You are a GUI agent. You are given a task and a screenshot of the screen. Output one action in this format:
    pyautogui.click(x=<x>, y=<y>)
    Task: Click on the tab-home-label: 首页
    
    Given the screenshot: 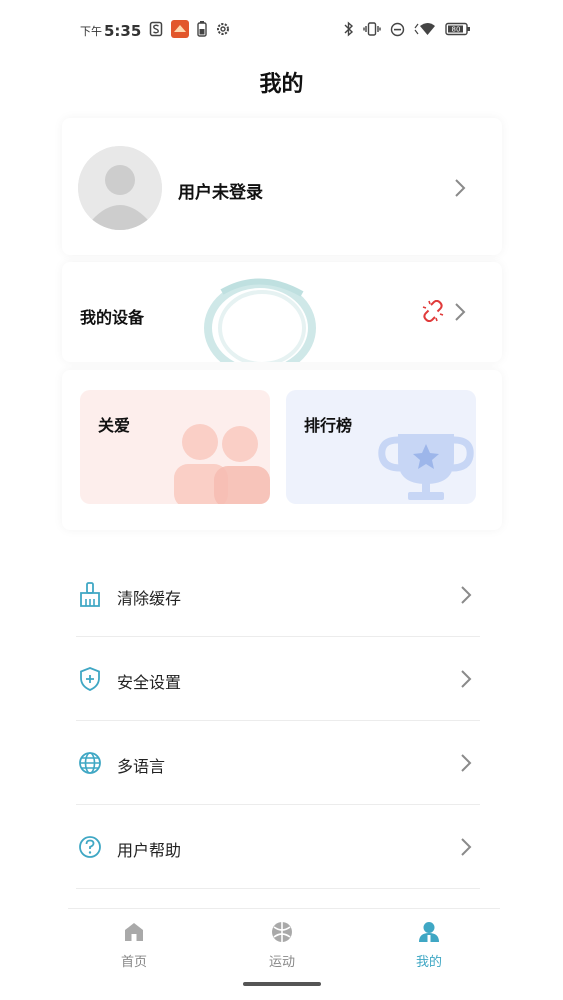 What is the action you would take?
    pyautogui.click(x=133, y=962)
    